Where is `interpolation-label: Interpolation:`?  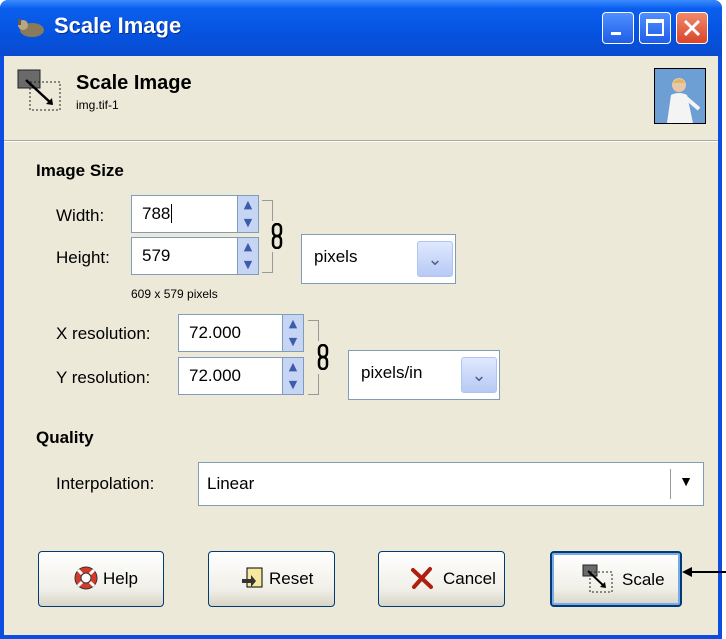 interpolation-label: Interpolation: is located at coordinates (105, 483).